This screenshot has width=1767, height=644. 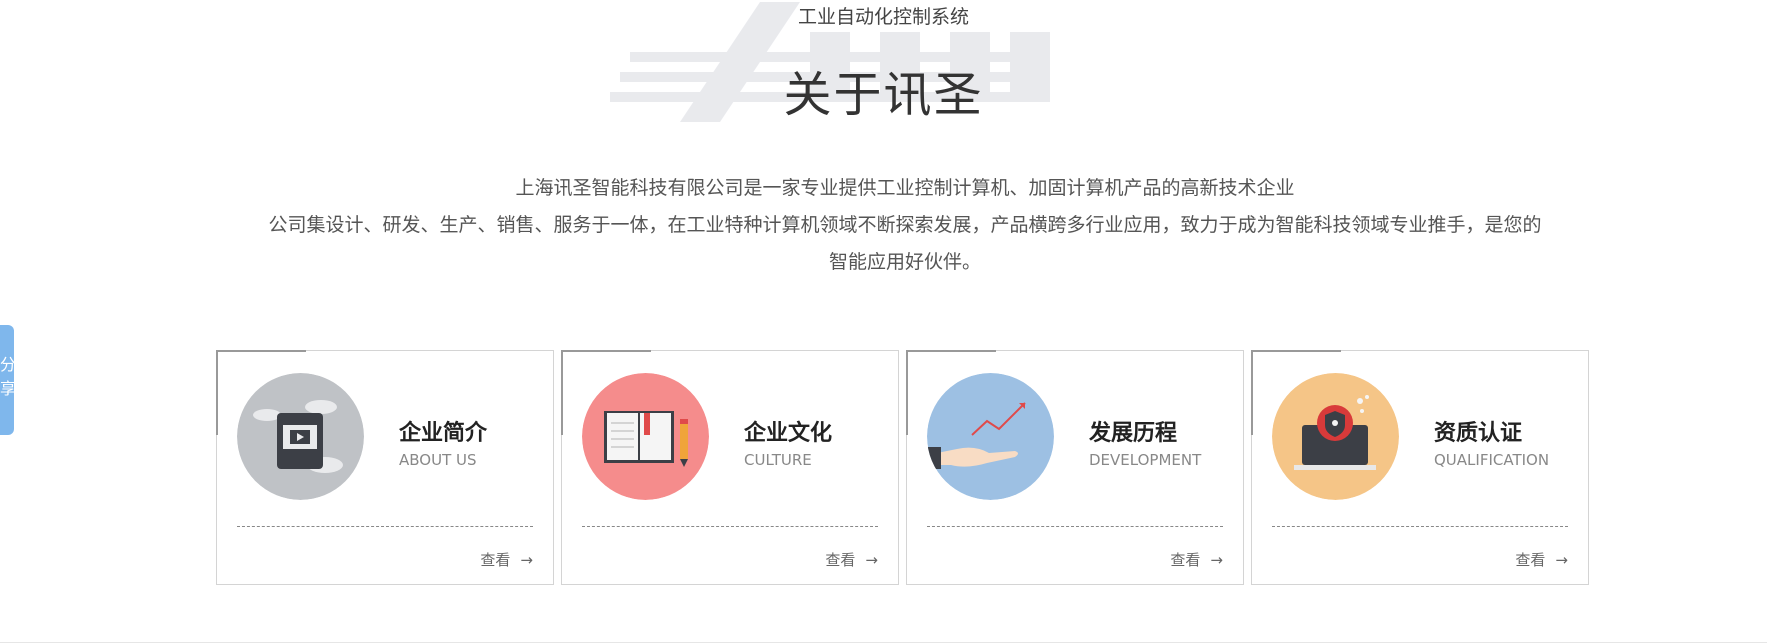 I want to click on card-subtitle: ABOUT US, so click(x=438, y=460).